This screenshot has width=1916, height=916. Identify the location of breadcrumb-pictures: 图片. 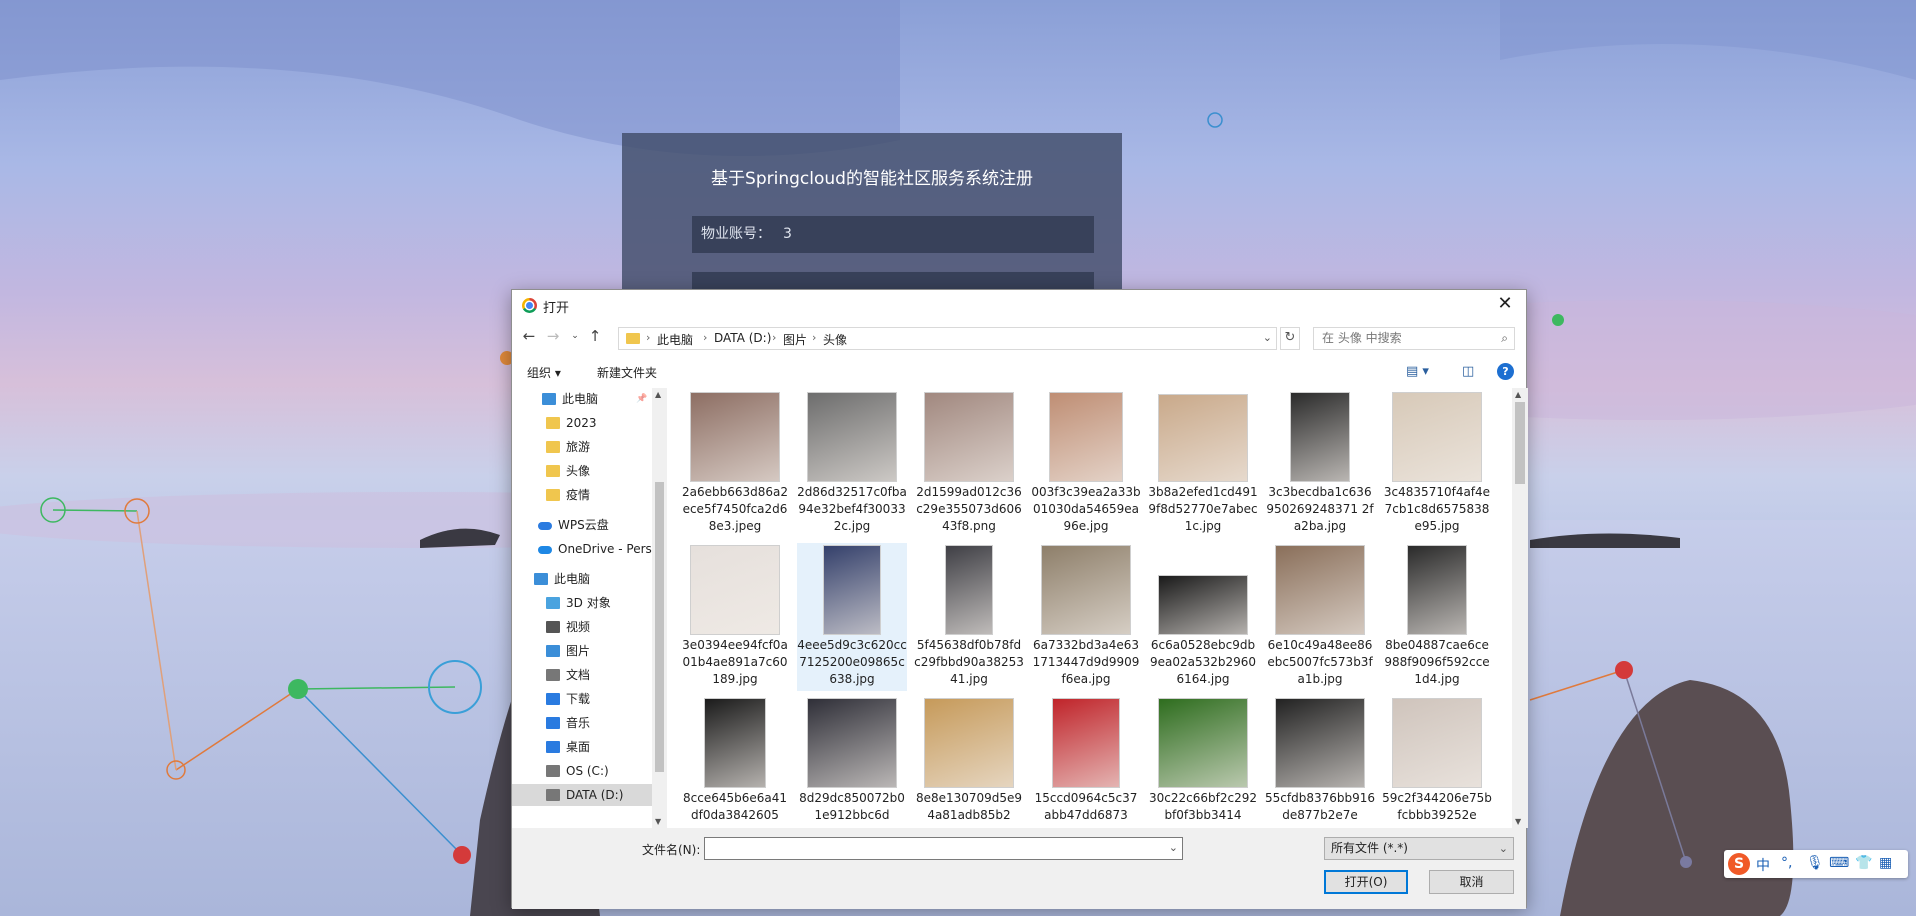
(795, 339).